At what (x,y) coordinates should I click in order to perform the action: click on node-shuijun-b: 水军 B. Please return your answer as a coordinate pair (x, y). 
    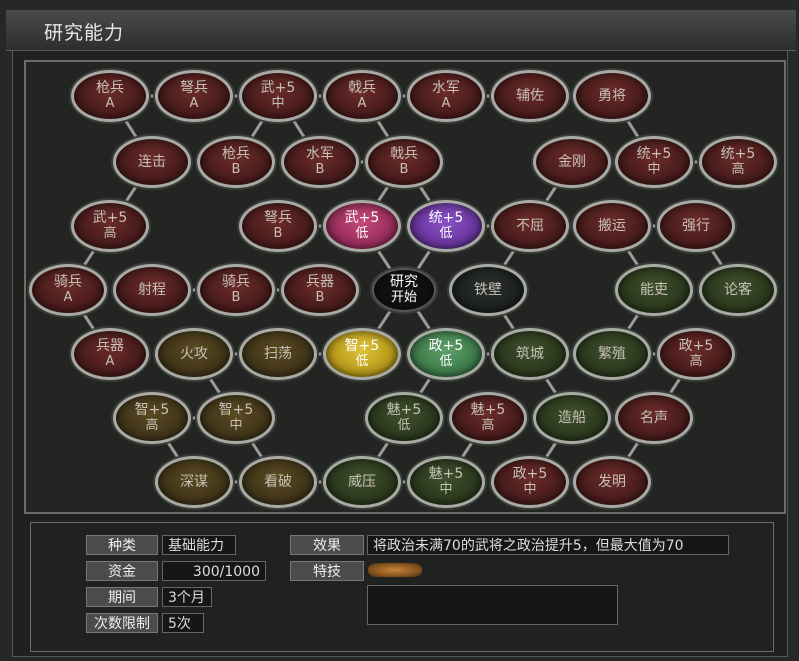
    Looking at the image, I should click on (320, 162).